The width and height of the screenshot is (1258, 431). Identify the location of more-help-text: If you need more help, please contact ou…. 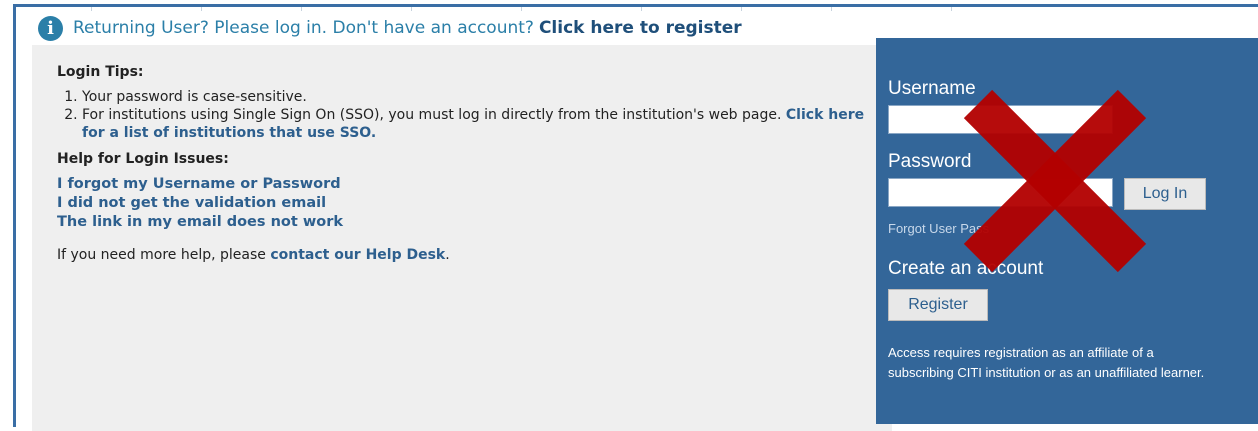
(474, 255).